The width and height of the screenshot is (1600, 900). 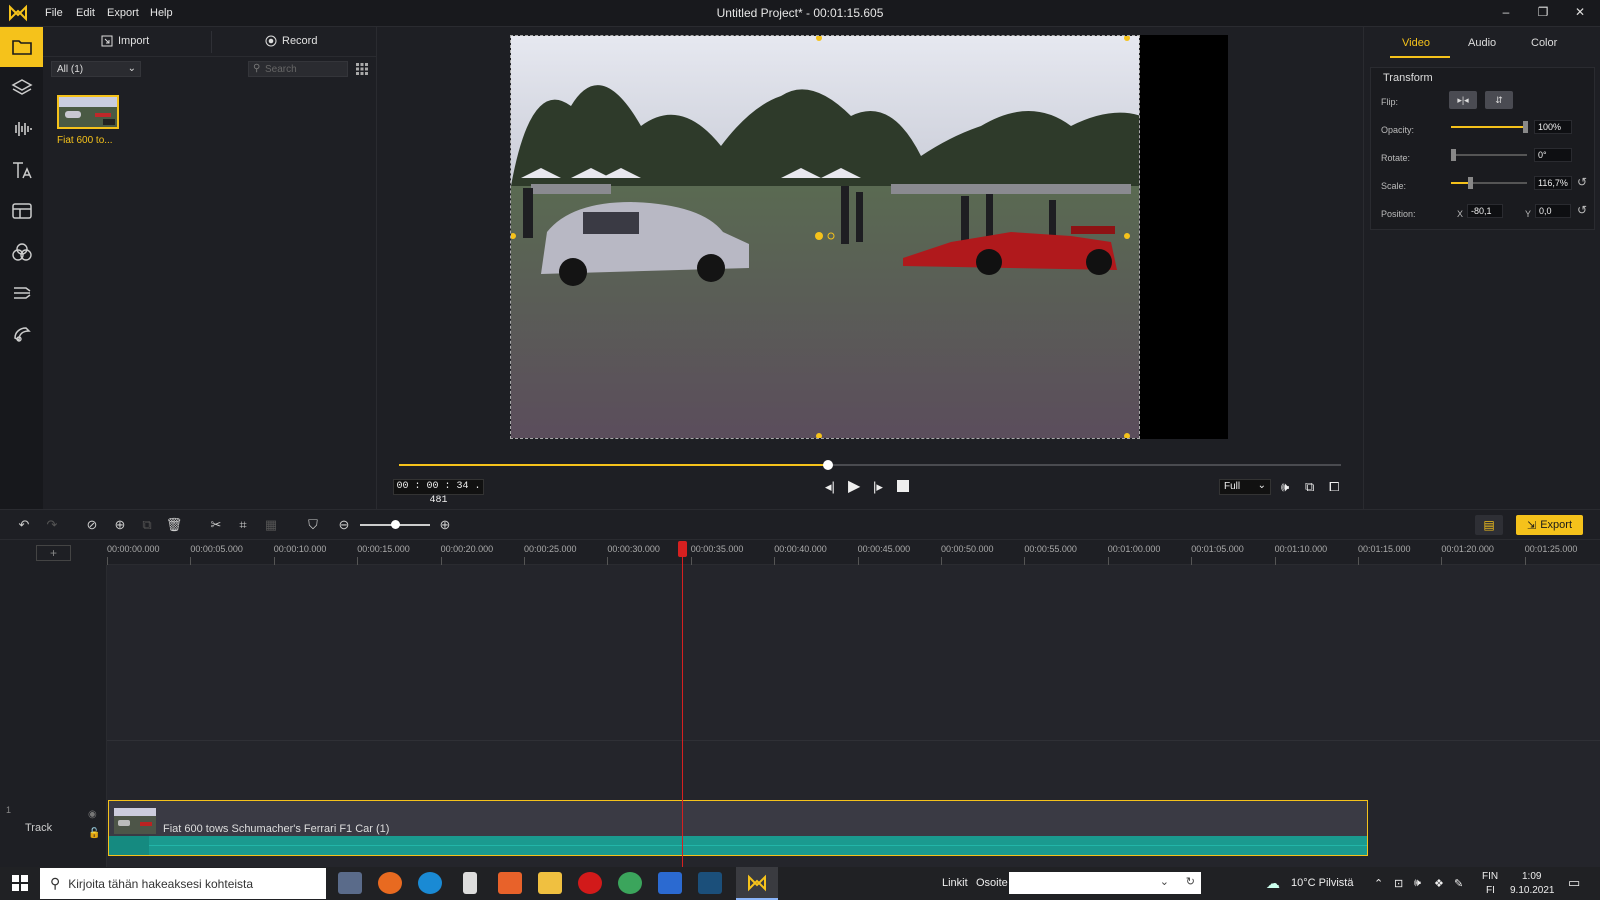 I want to click on flip-vertical-icon: ⇵, so click(x=1499, y=100).